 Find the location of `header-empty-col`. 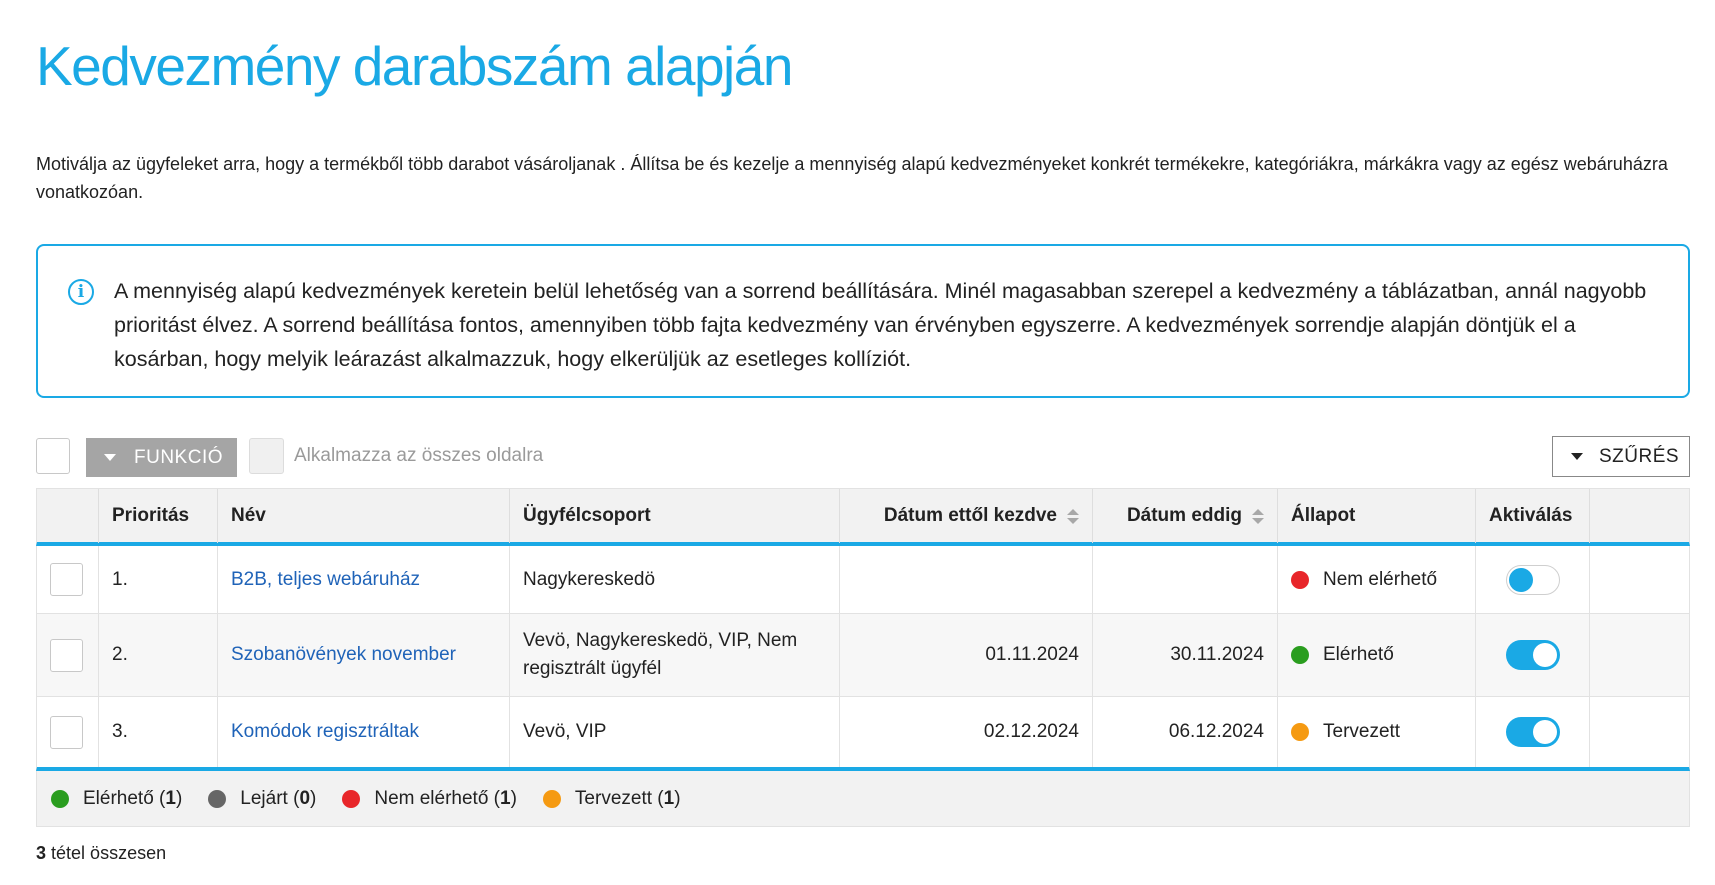

header-empty-col is located at coordinates (1639, 516).